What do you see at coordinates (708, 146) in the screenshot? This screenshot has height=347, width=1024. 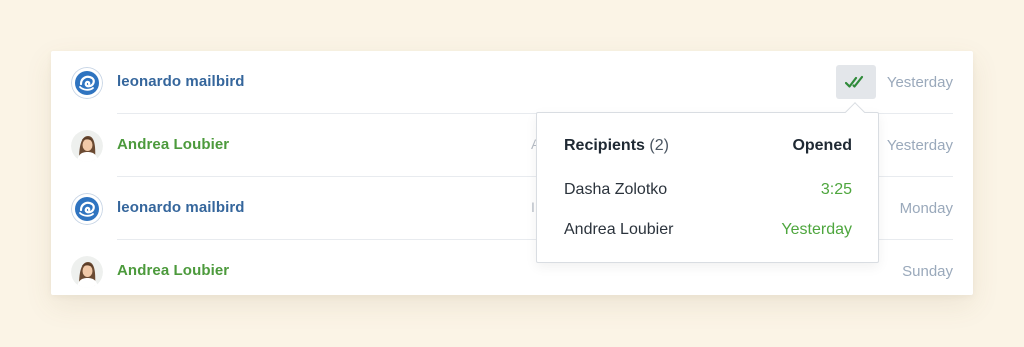 I see `popover-header: Recipients (2) Opened` at bounding box center [708, 146].